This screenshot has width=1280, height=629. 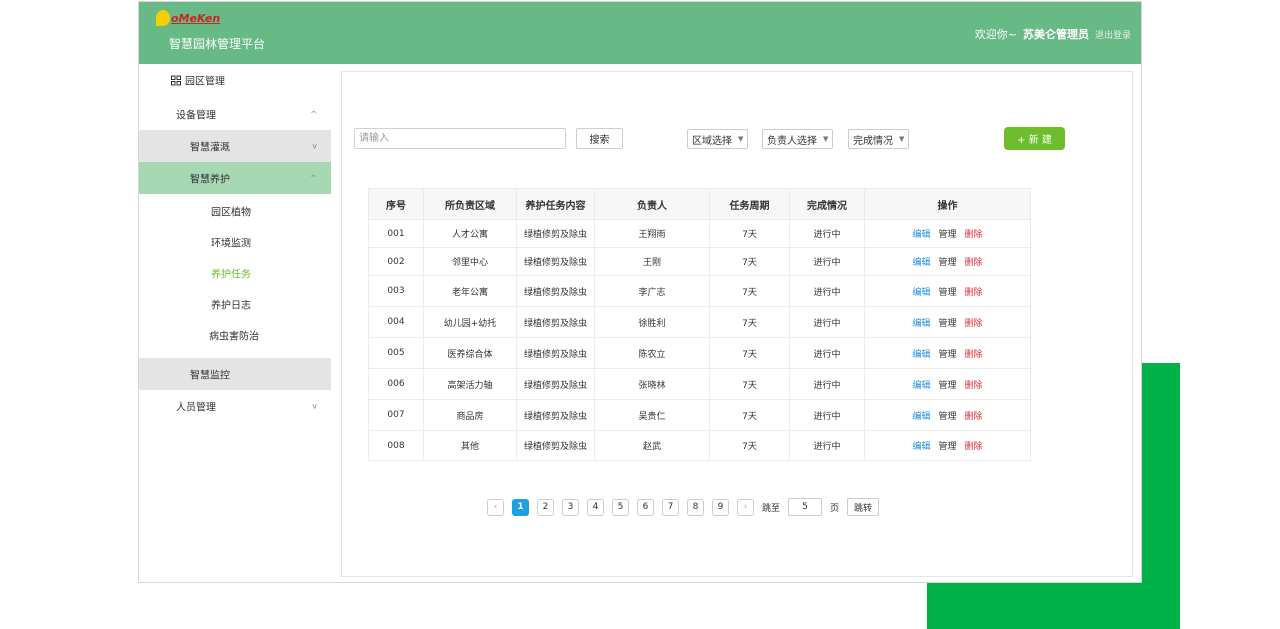 I want to click on sidebar-item-label: 设备管理, so click(x=196, y=116).